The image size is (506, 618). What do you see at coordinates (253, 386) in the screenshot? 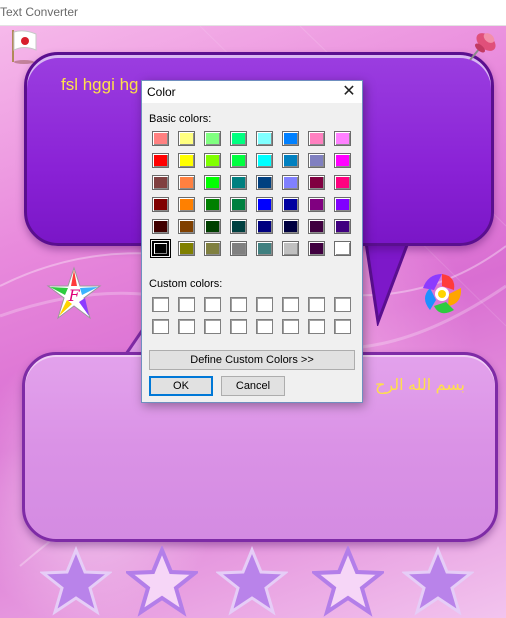
I see `cancel-button: Cancel` at bounding box center [253, 386].